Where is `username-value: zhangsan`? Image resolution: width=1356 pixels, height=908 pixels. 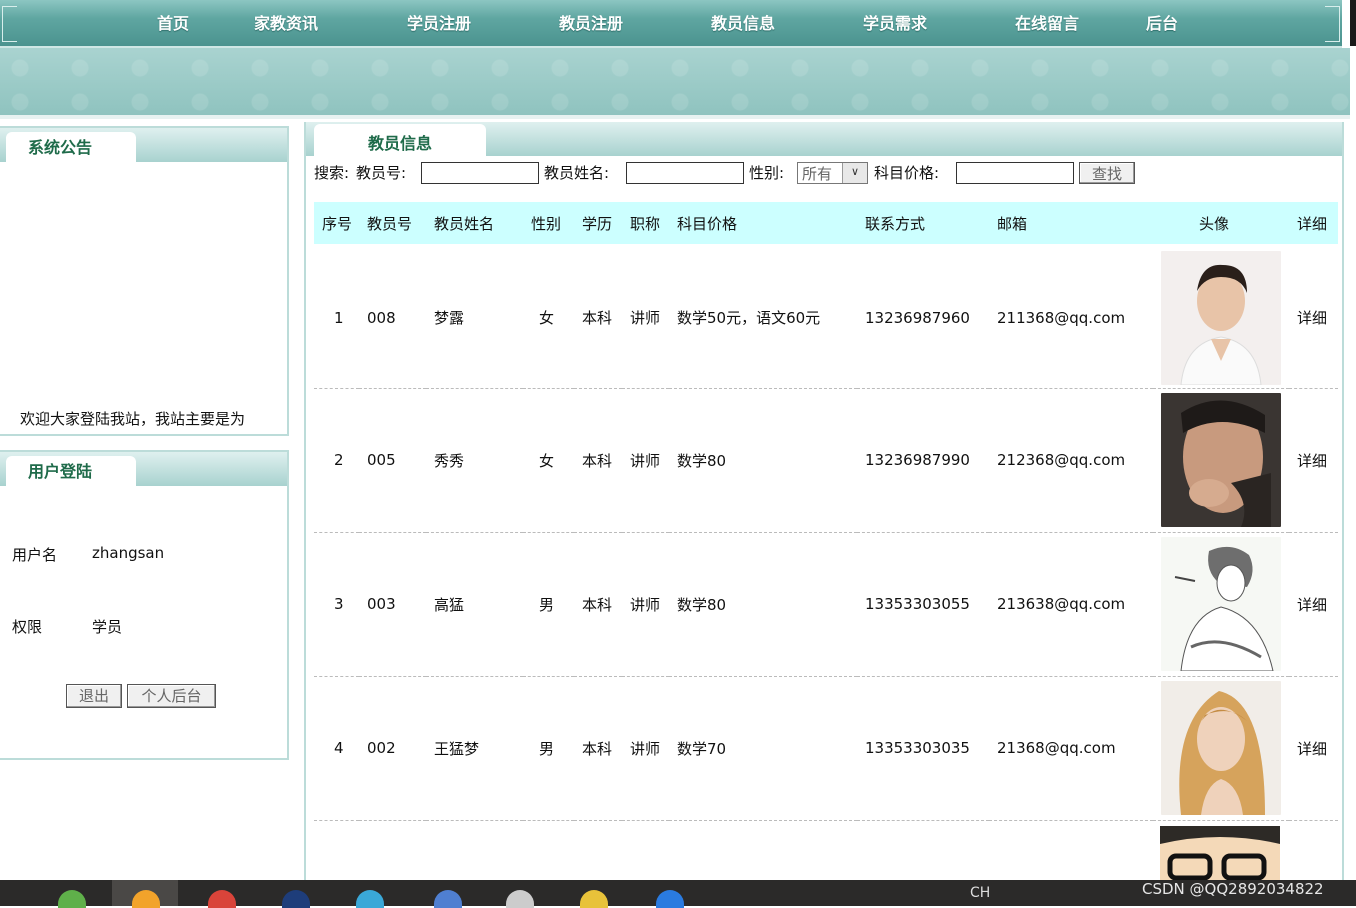 username-value: zhangsan is located at coordinates (128, 553).